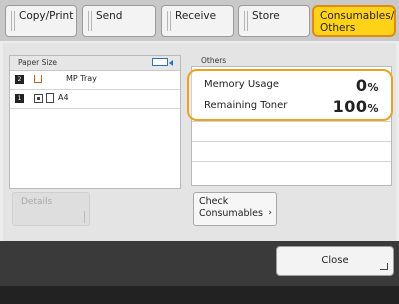  What do you see at coordinates (95, 63) in the screenshot?
I see `paper-size-header: Paper Size` at bounding box center [95, 63].